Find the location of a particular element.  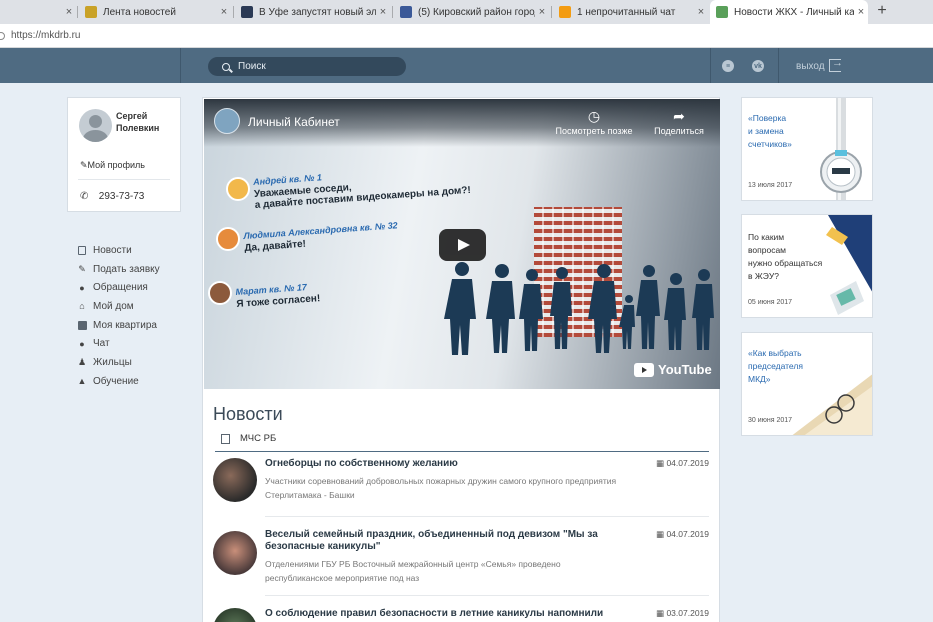

address-bar: https://mkdrb.ru is located at coordinates (466, 36).